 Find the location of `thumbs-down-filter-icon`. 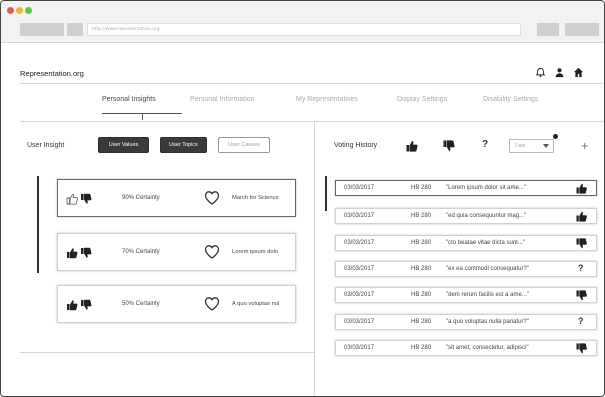

thumbs-down-filter-icon is located at coordinates (449, 146).